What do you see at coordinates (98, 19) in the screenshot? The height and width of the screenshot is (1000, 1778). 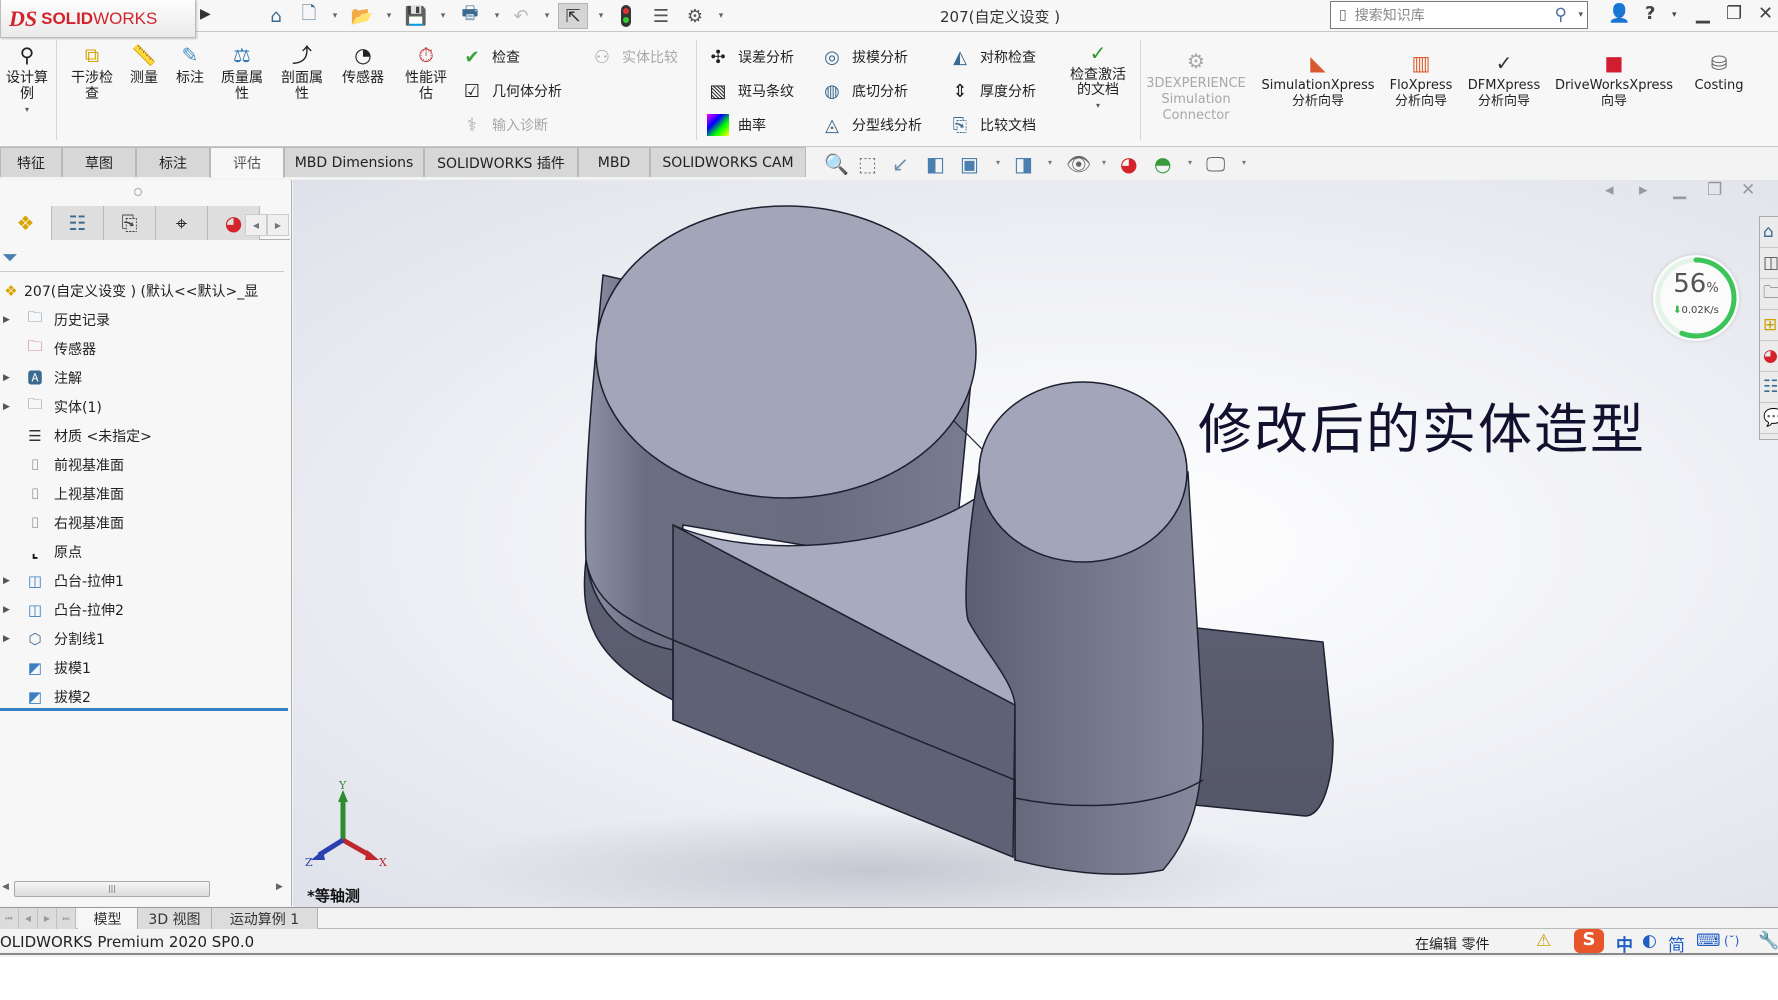 I see `solidworks-logo: DS SOLID WORKS` at bounding box center [98, 19].